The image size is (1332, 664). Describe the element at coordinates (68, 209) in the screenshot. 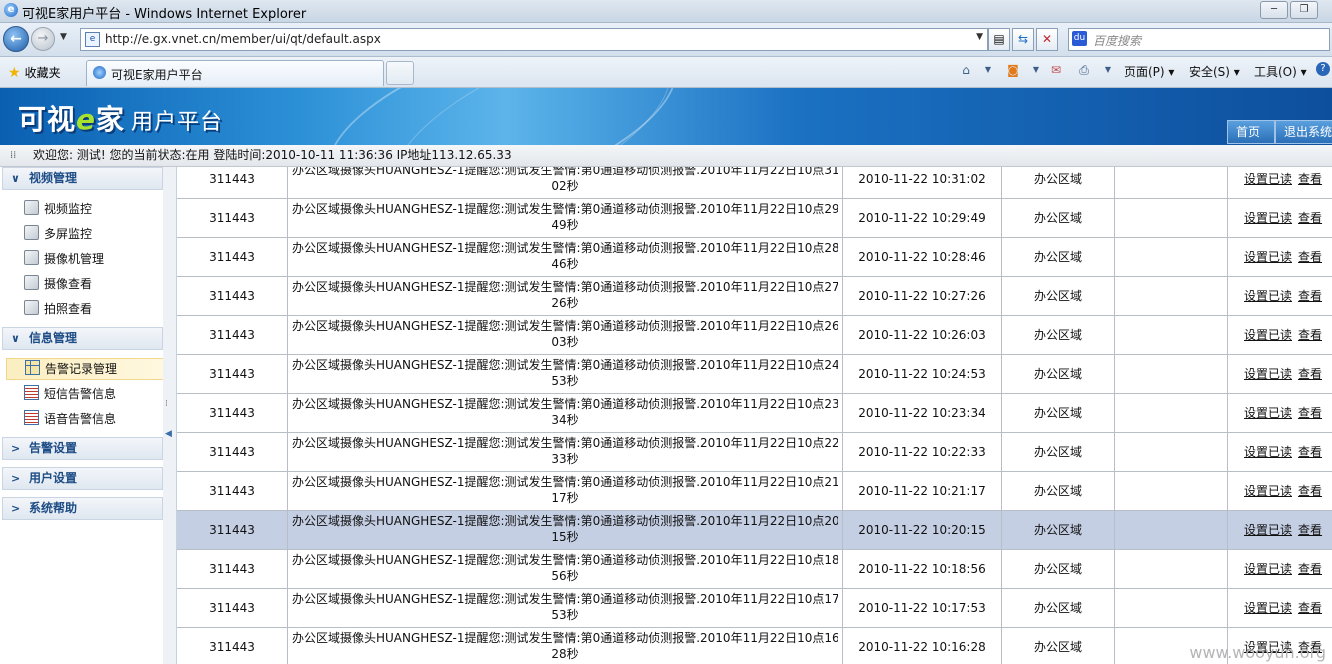

I see `sidebar-item-label: 视频监控` at that location.